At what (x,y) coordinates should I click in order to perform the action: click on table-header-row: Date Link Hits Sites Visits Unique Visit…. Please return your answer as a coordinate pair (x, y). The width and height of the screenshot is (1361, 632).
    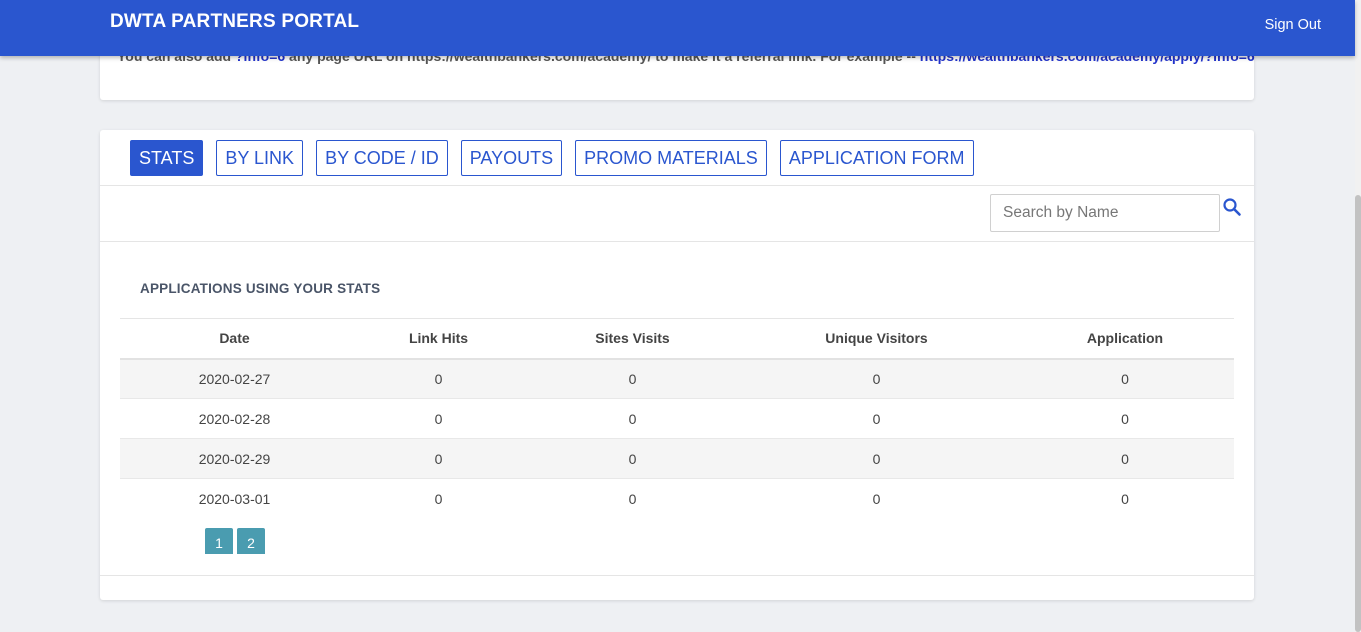
    Looking at the image, I should click on (677, 339).